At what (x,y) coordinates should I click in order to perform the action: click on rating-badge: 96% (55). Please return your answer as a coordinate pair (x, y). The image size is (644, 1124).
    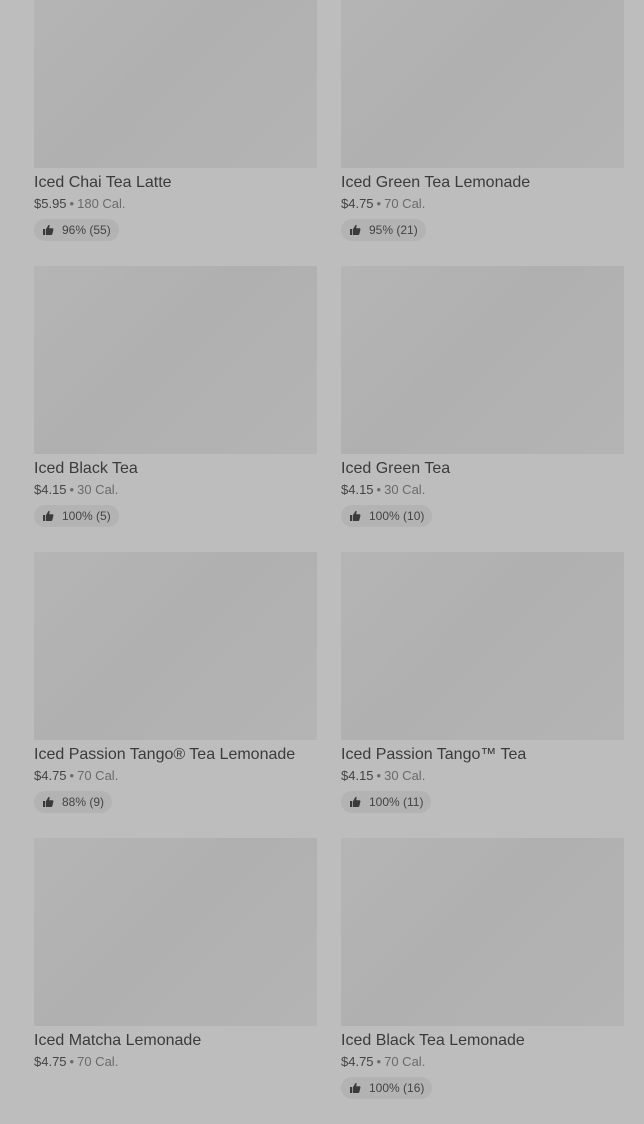
    Looking at the image, I should click on (76, 230).